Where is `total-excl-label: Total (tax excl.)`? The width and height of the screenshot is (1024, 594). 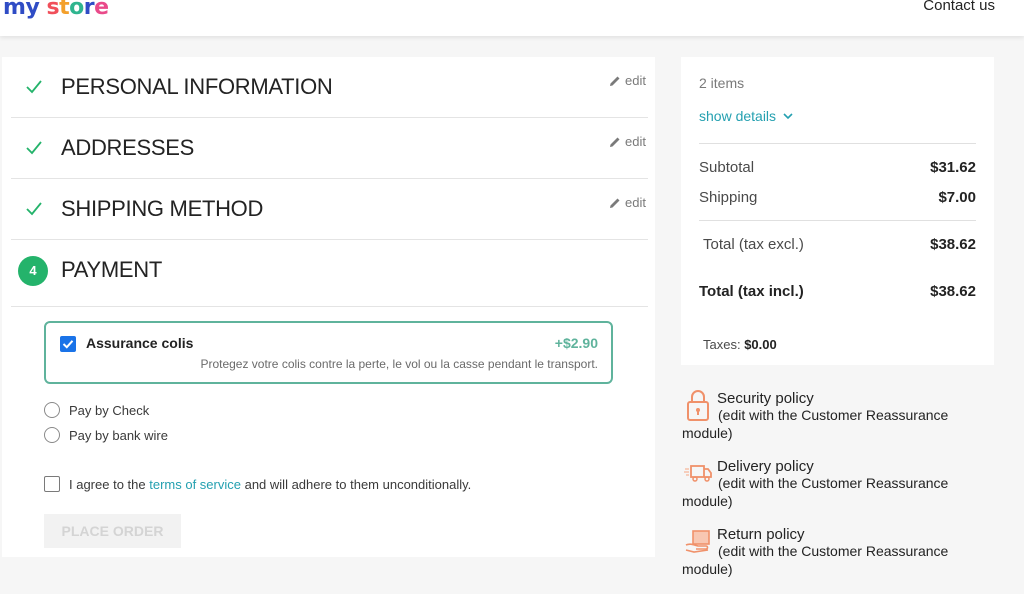
total-excl-label: Total (tax excl.) is located at coordinates (753, 244).